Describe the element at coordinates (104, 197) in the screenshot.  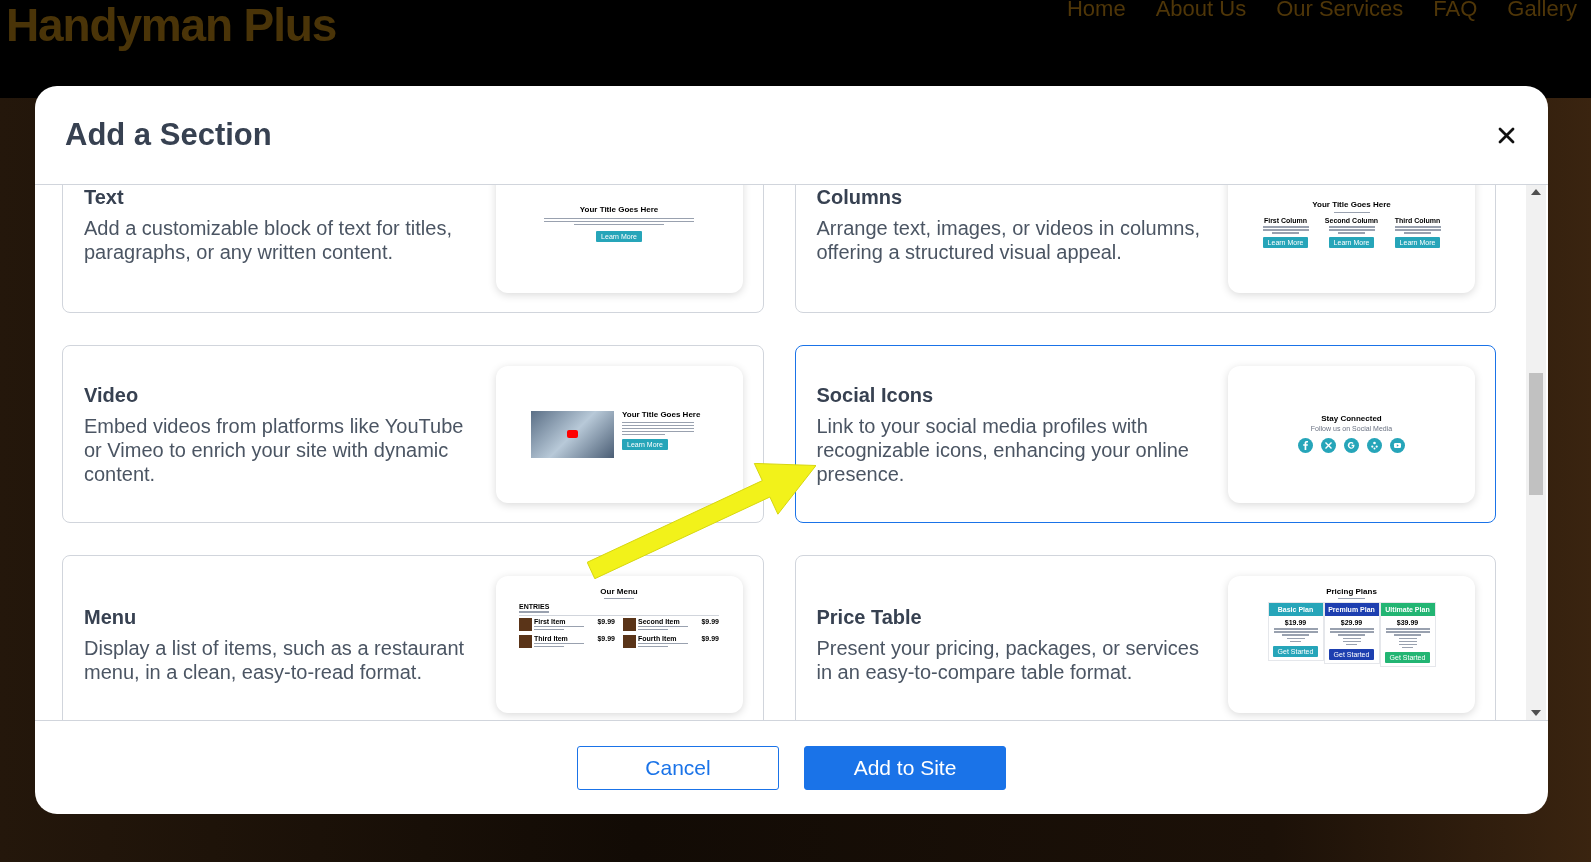
I see `section-title: Text` at that location.